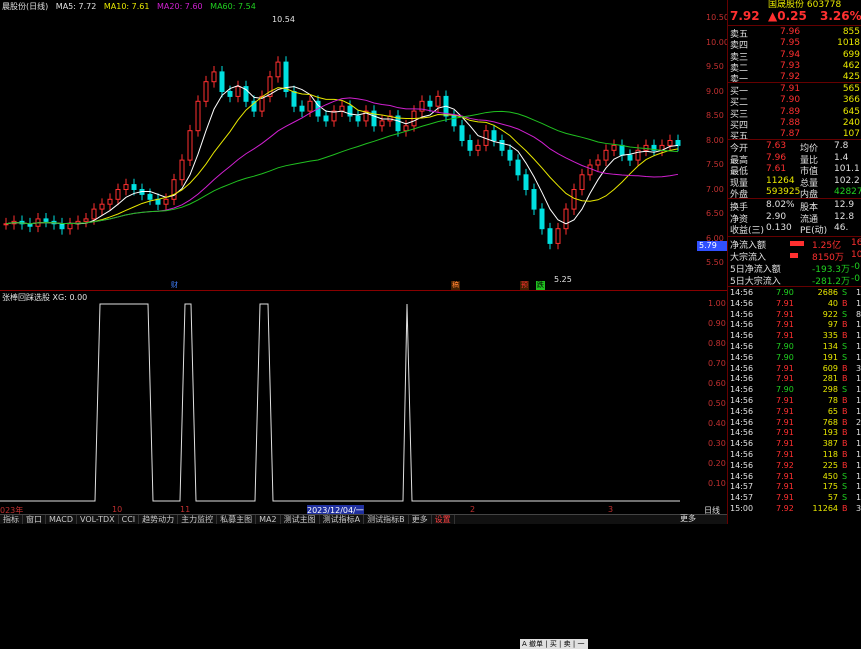 The image size is (861, 649). I want to click on tick-row: 14:56 7.91 65 B 1, so click(795, 412).